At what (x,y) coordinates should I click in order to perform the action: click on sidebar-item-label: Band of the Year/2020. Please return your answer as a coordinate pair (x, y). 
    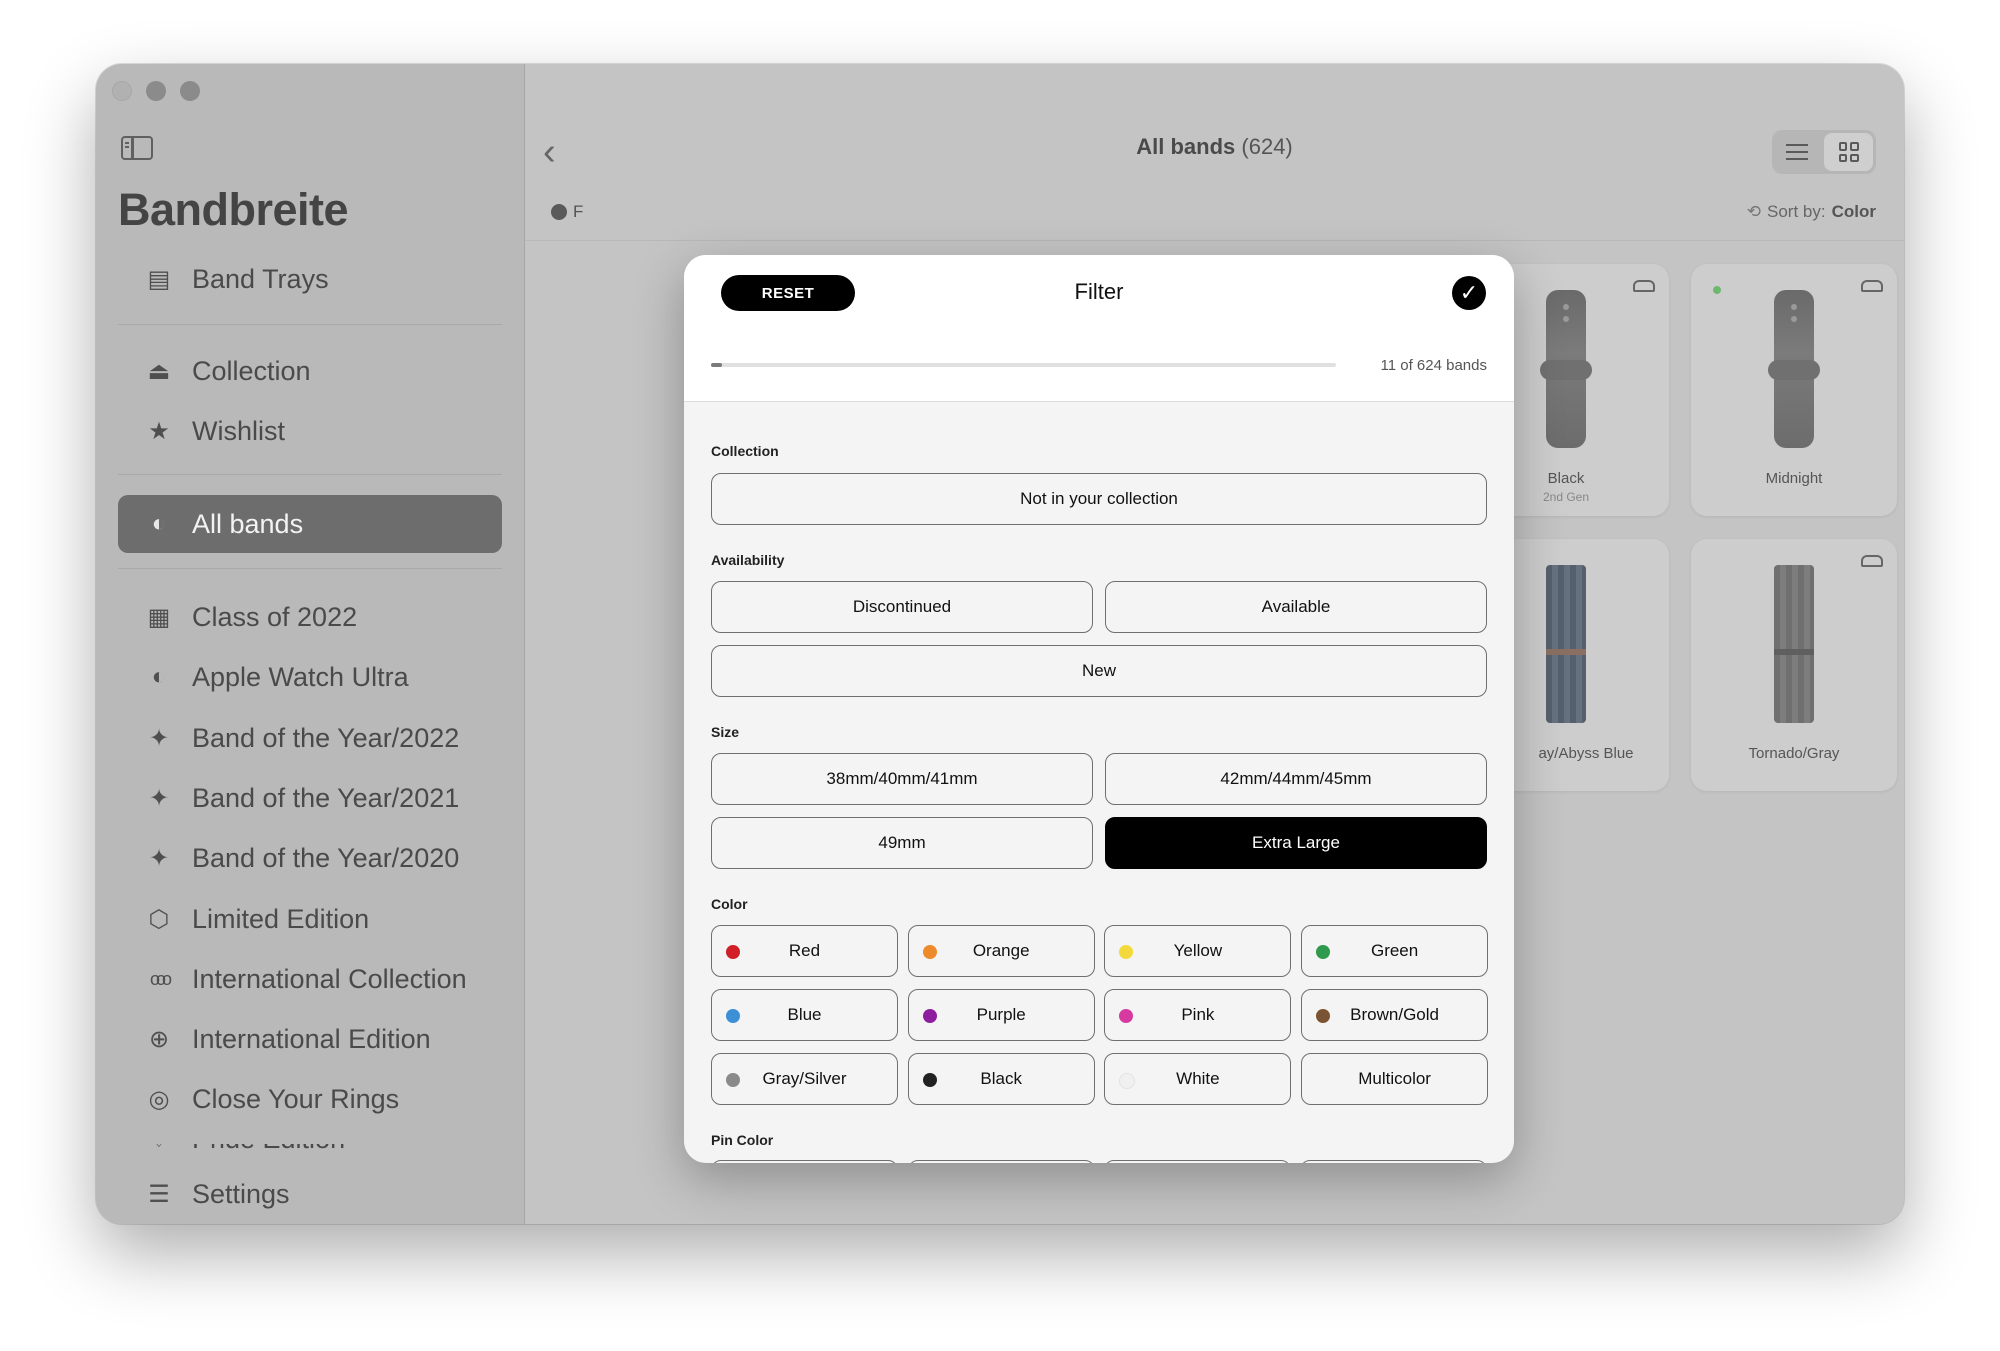
    Looking at the image, I should click on (326, 857).